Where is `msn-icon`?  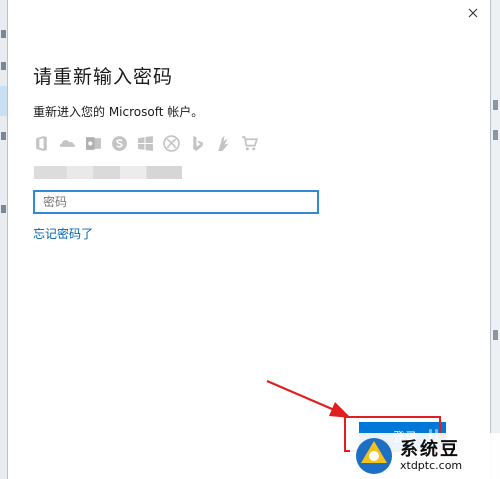
msn-icon is located at coordinates (223, 143).